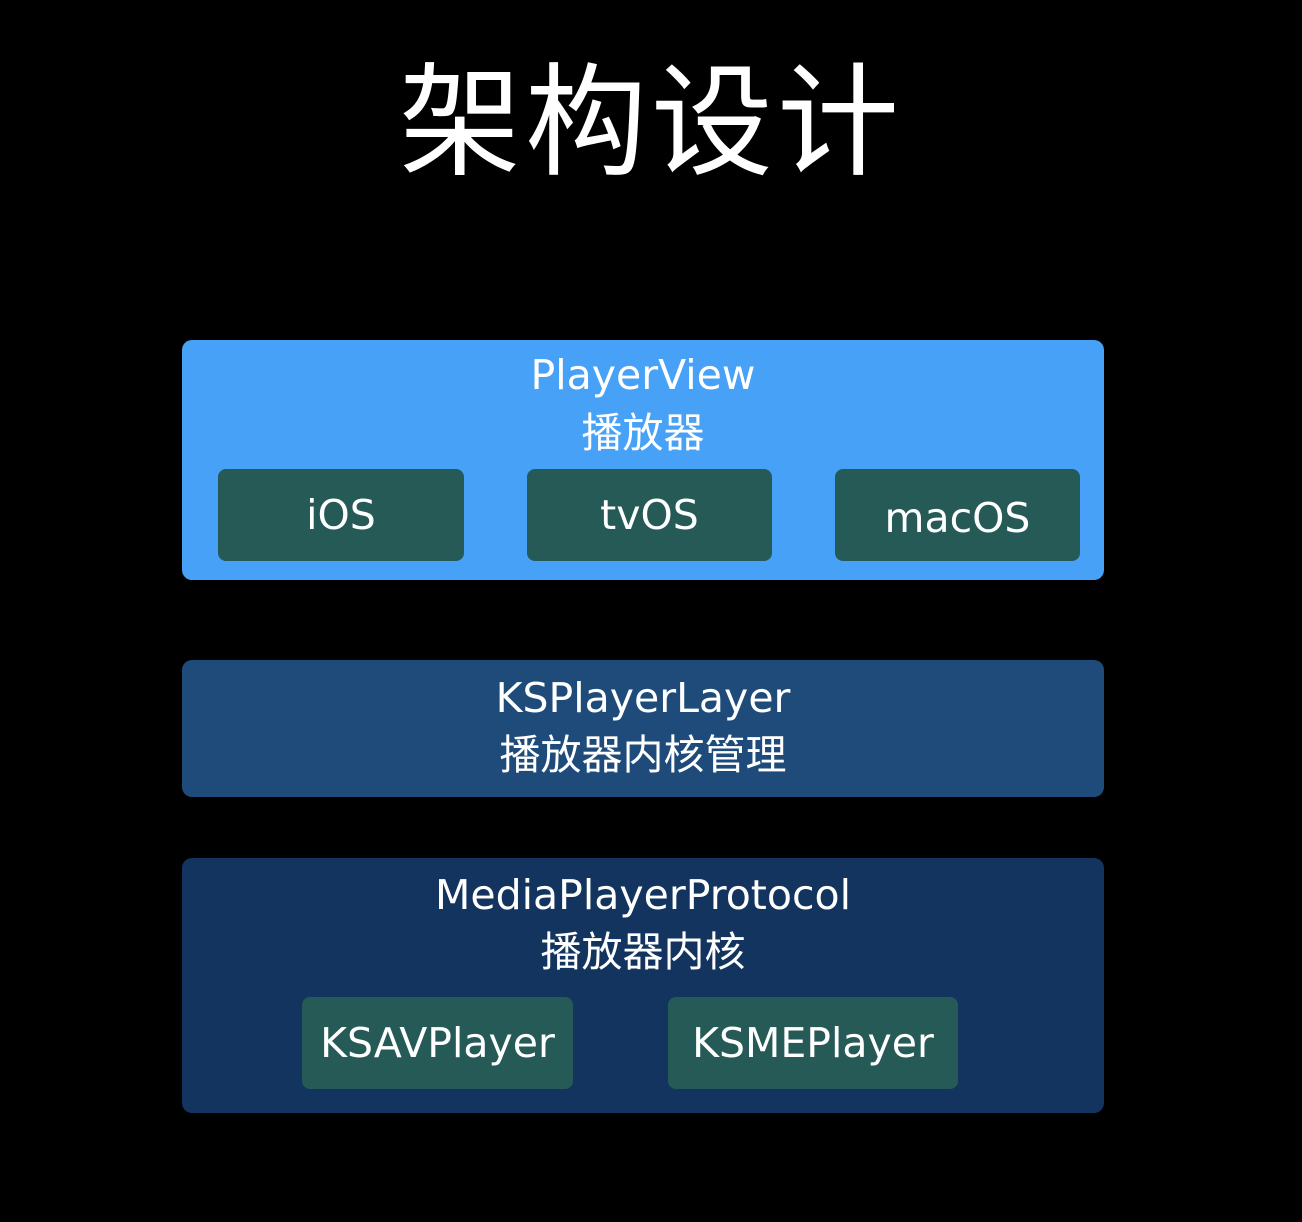  What do you see at coordinates (643, 755) in the screenshot?
I see `player-layer-desc: 播放器内核管理` at bounding box center [643, 755].